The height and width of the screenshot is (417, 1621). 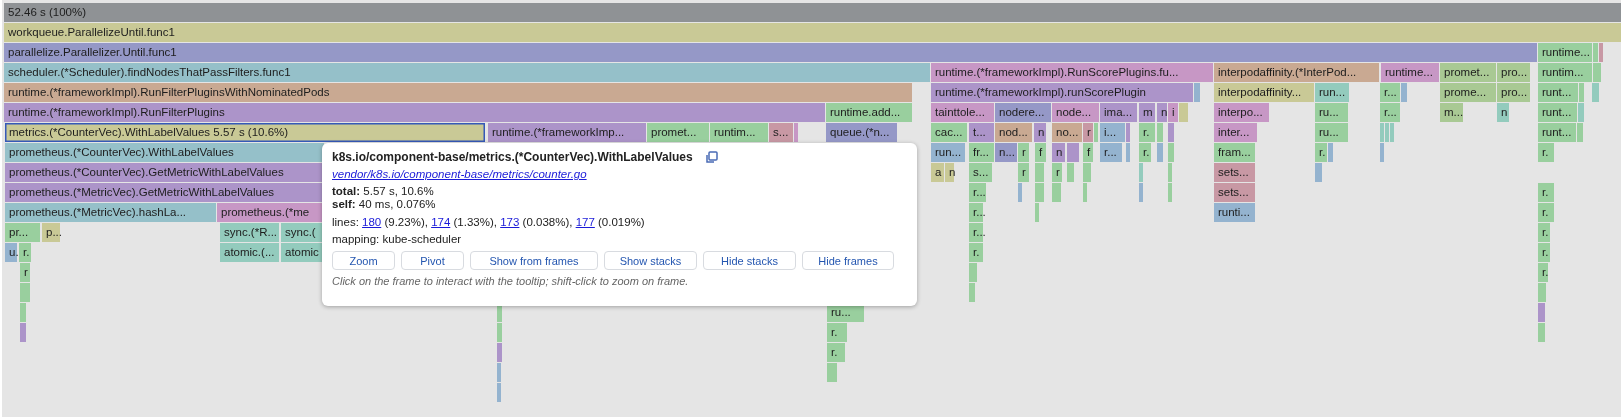 What do you see at coordinates (458, 92) in the screenshot?
I see `flame-frame: runtime.(*frameworkImpl).RunFilterPluginsWithNominatedPods` at bounding box center [458, 92].